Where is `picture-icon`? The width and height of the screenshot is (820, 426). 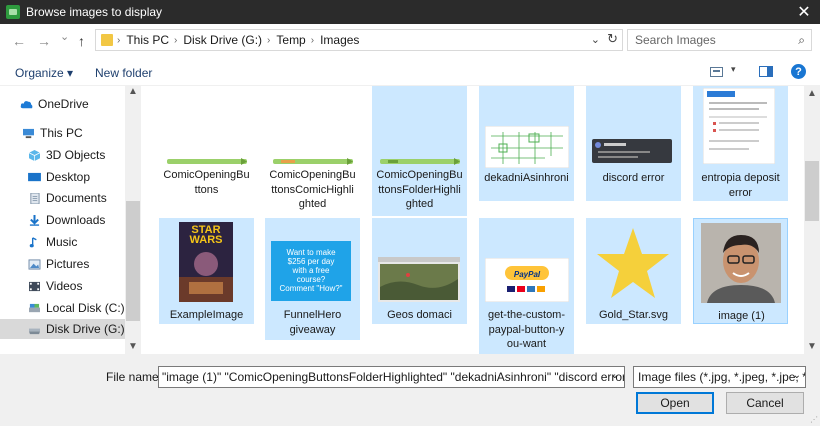 picture-icon is located at coordinates (34, 264).